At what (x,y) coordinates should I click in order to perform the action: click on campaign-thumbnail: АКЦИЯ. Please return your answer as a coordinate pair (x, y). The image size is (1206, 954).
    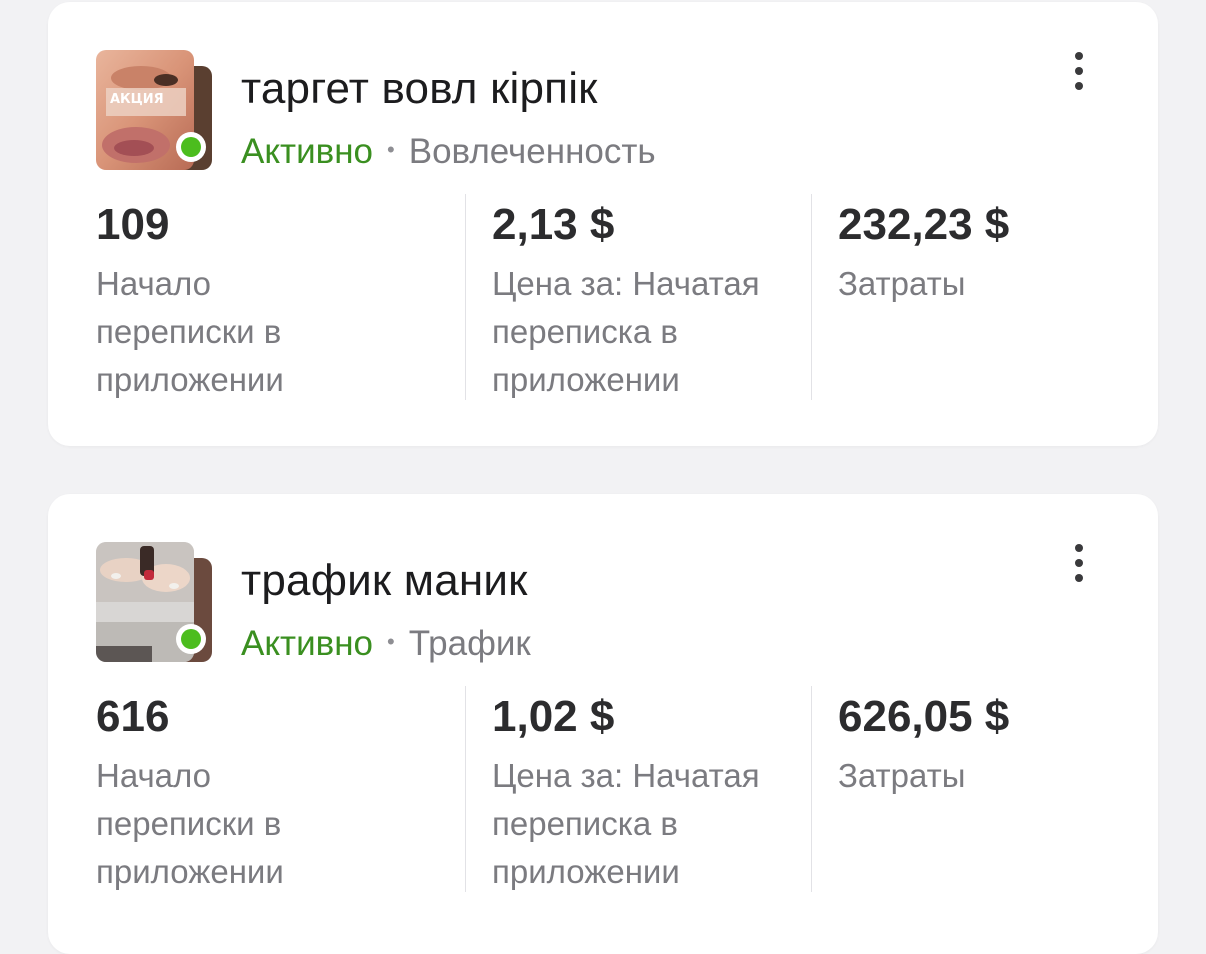
    Looking at the image, I should click on (157, 111).